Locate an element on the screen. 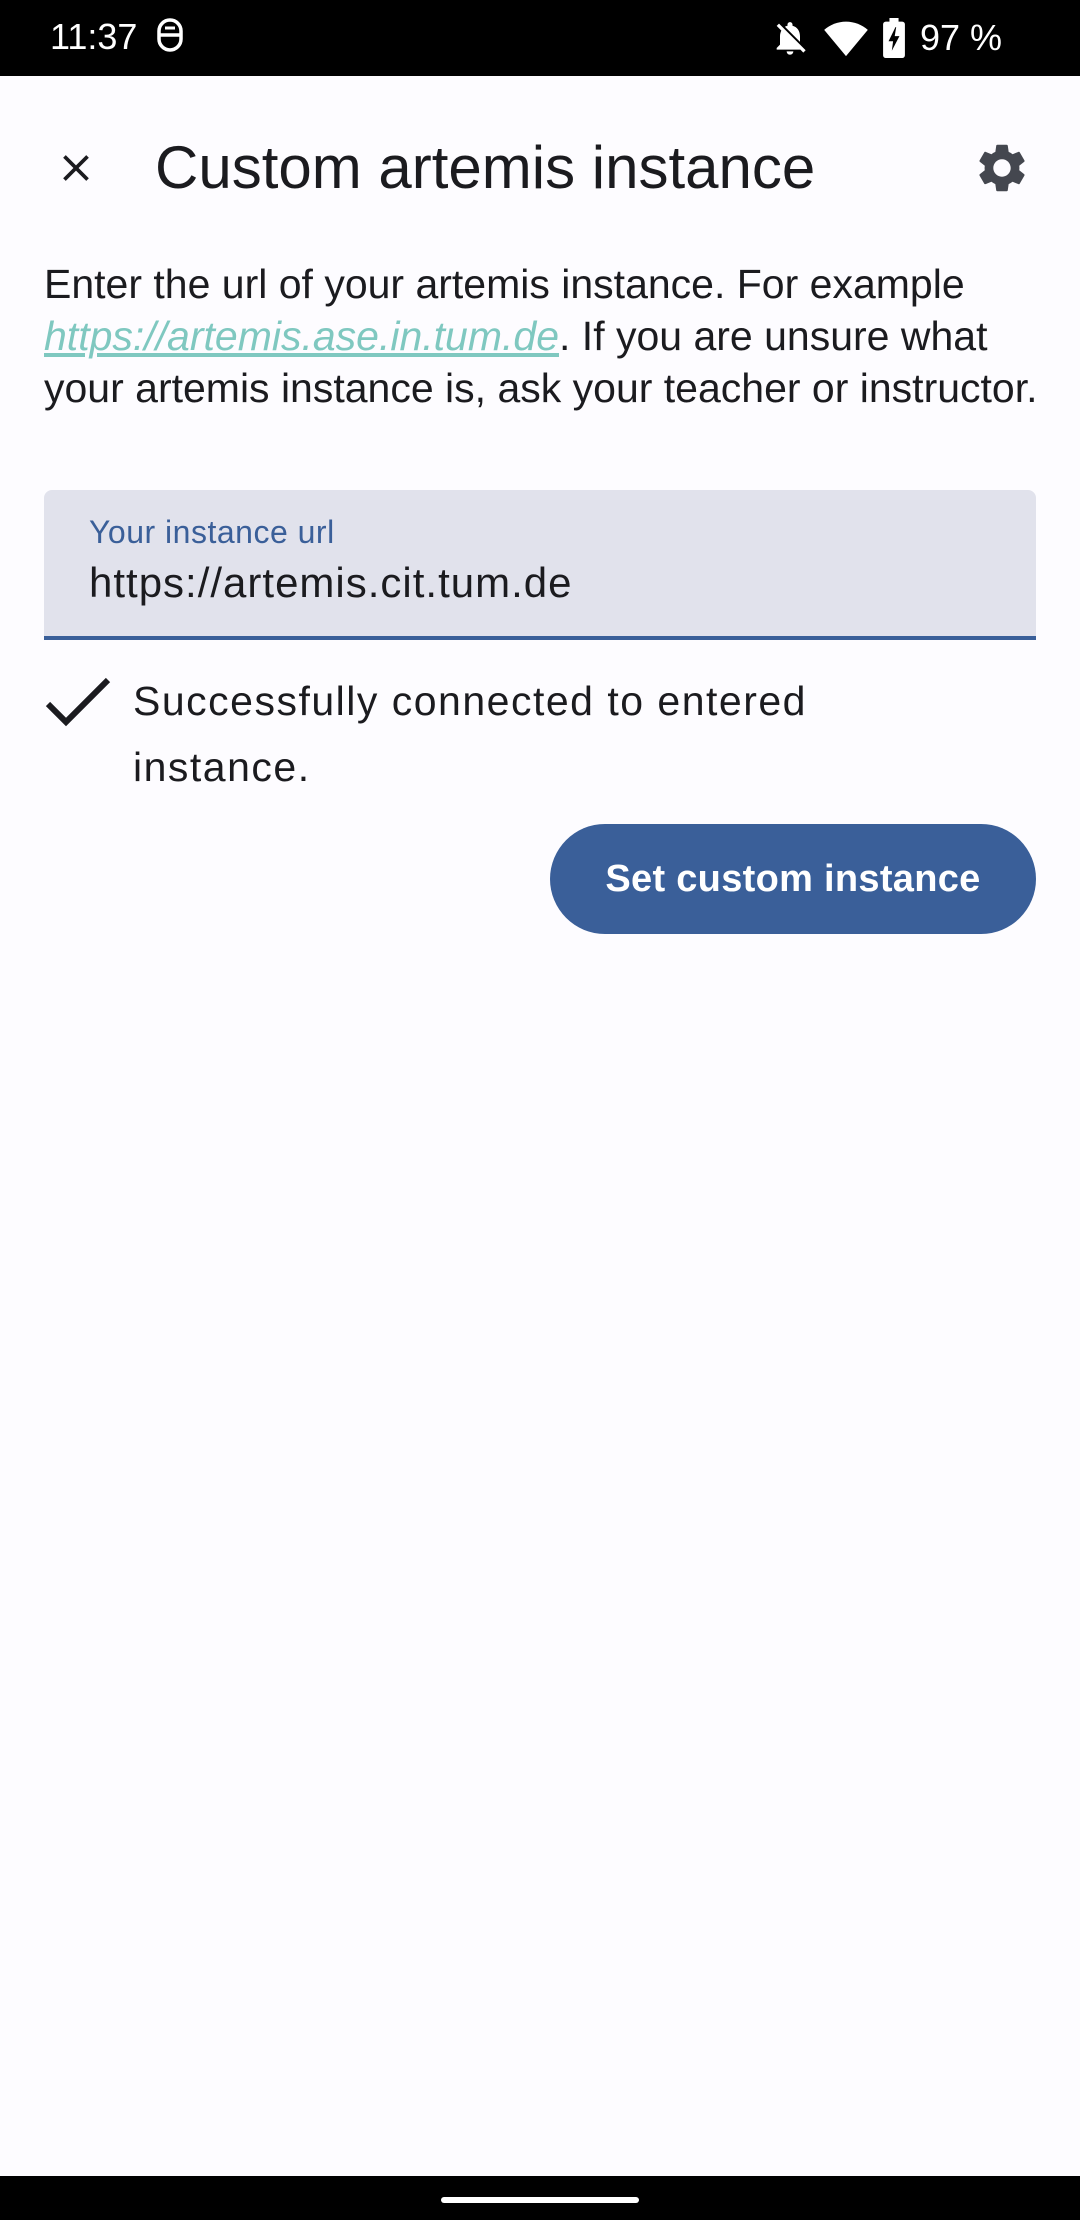 The height and width of the screenshot is (2220, 1080). settings-button is located at coordinates (1002, 168).